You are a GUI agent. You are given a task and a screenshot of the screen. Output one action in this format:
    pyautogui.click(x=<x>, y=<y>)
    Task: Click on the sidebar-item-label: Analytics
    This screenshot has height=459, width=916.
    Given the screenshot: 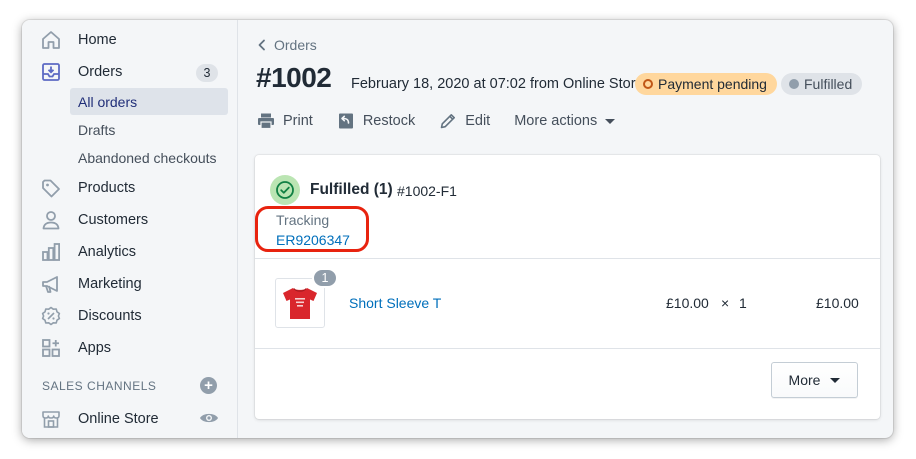 What is the action you would take?
    pyautogui.click(x=107, y=252)
    